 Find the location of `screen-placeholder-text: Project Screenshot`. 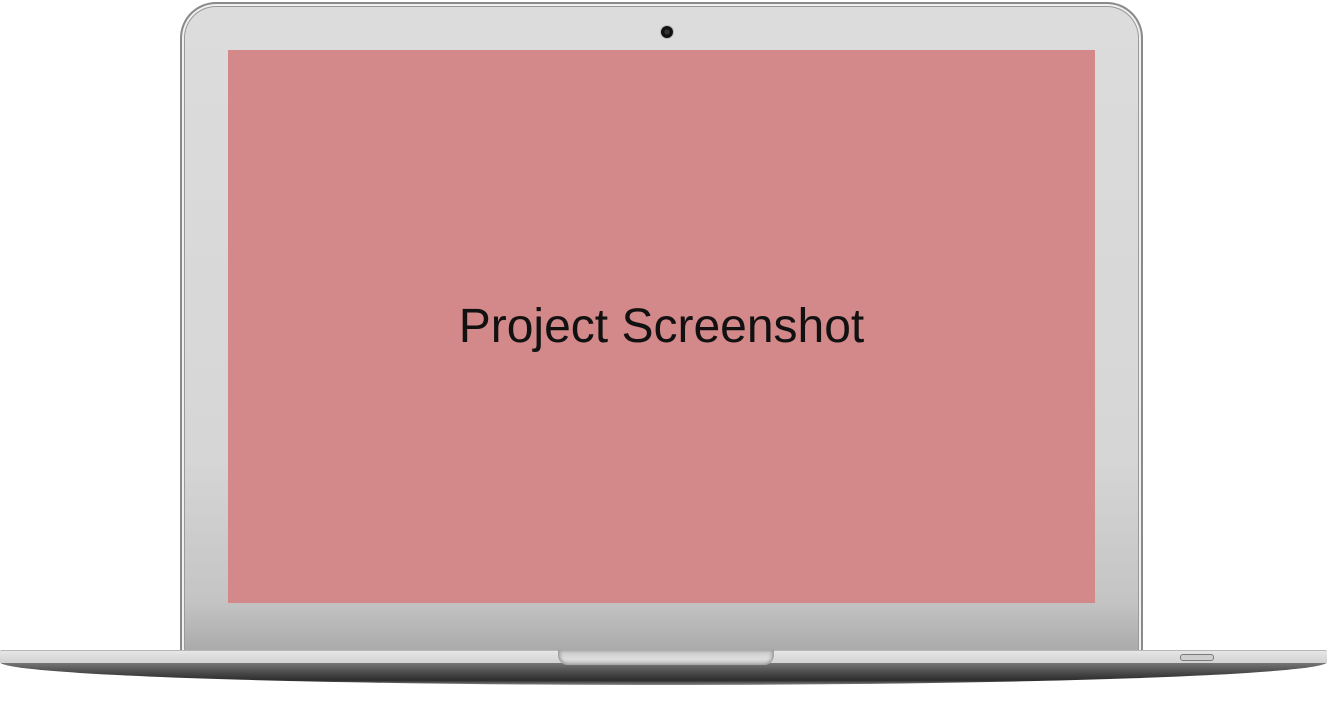

screen-placeholder-text: Project Screenshot is located at coordinates (661, 326).